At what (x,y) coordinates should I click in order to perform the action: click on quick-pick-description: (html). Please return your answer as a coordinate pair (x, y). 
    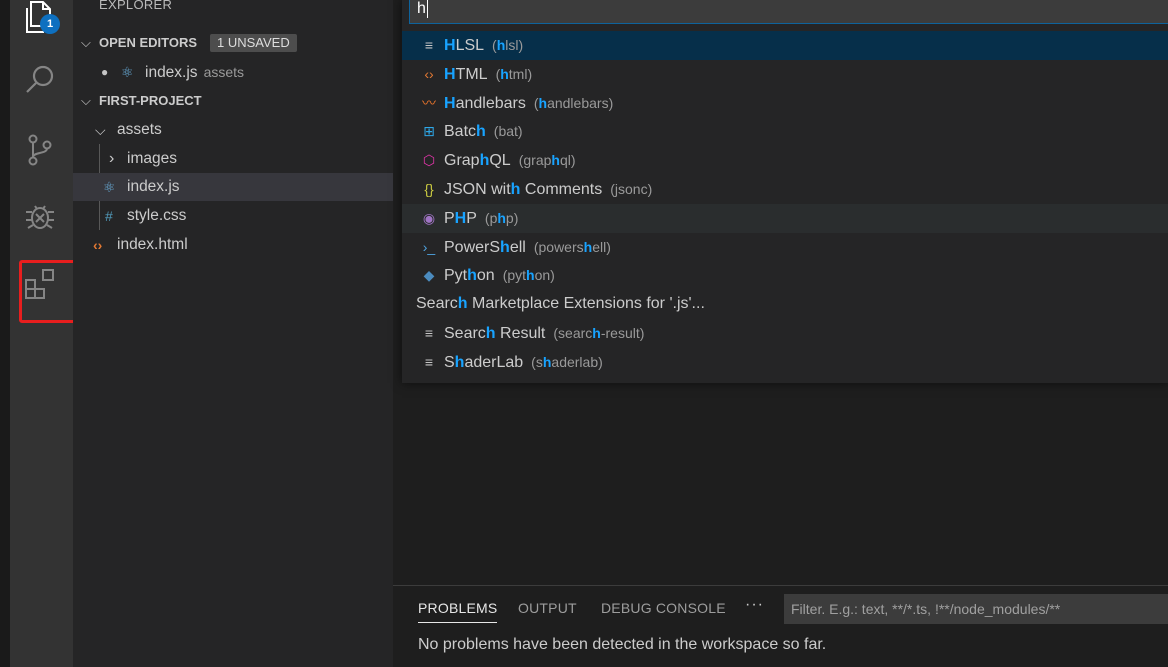
    Looking at the image, I should click on (514, 73).